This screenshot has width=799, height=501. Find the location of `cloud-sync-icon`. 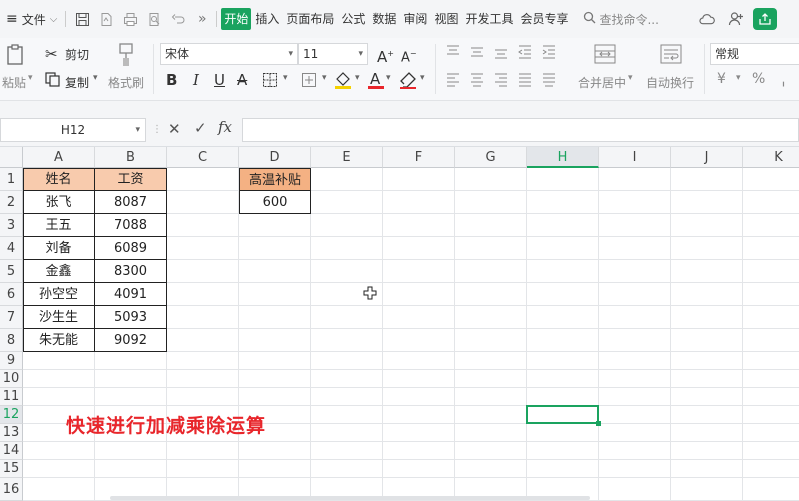

cloud-sync-icon is located at coordinates (707, 19).